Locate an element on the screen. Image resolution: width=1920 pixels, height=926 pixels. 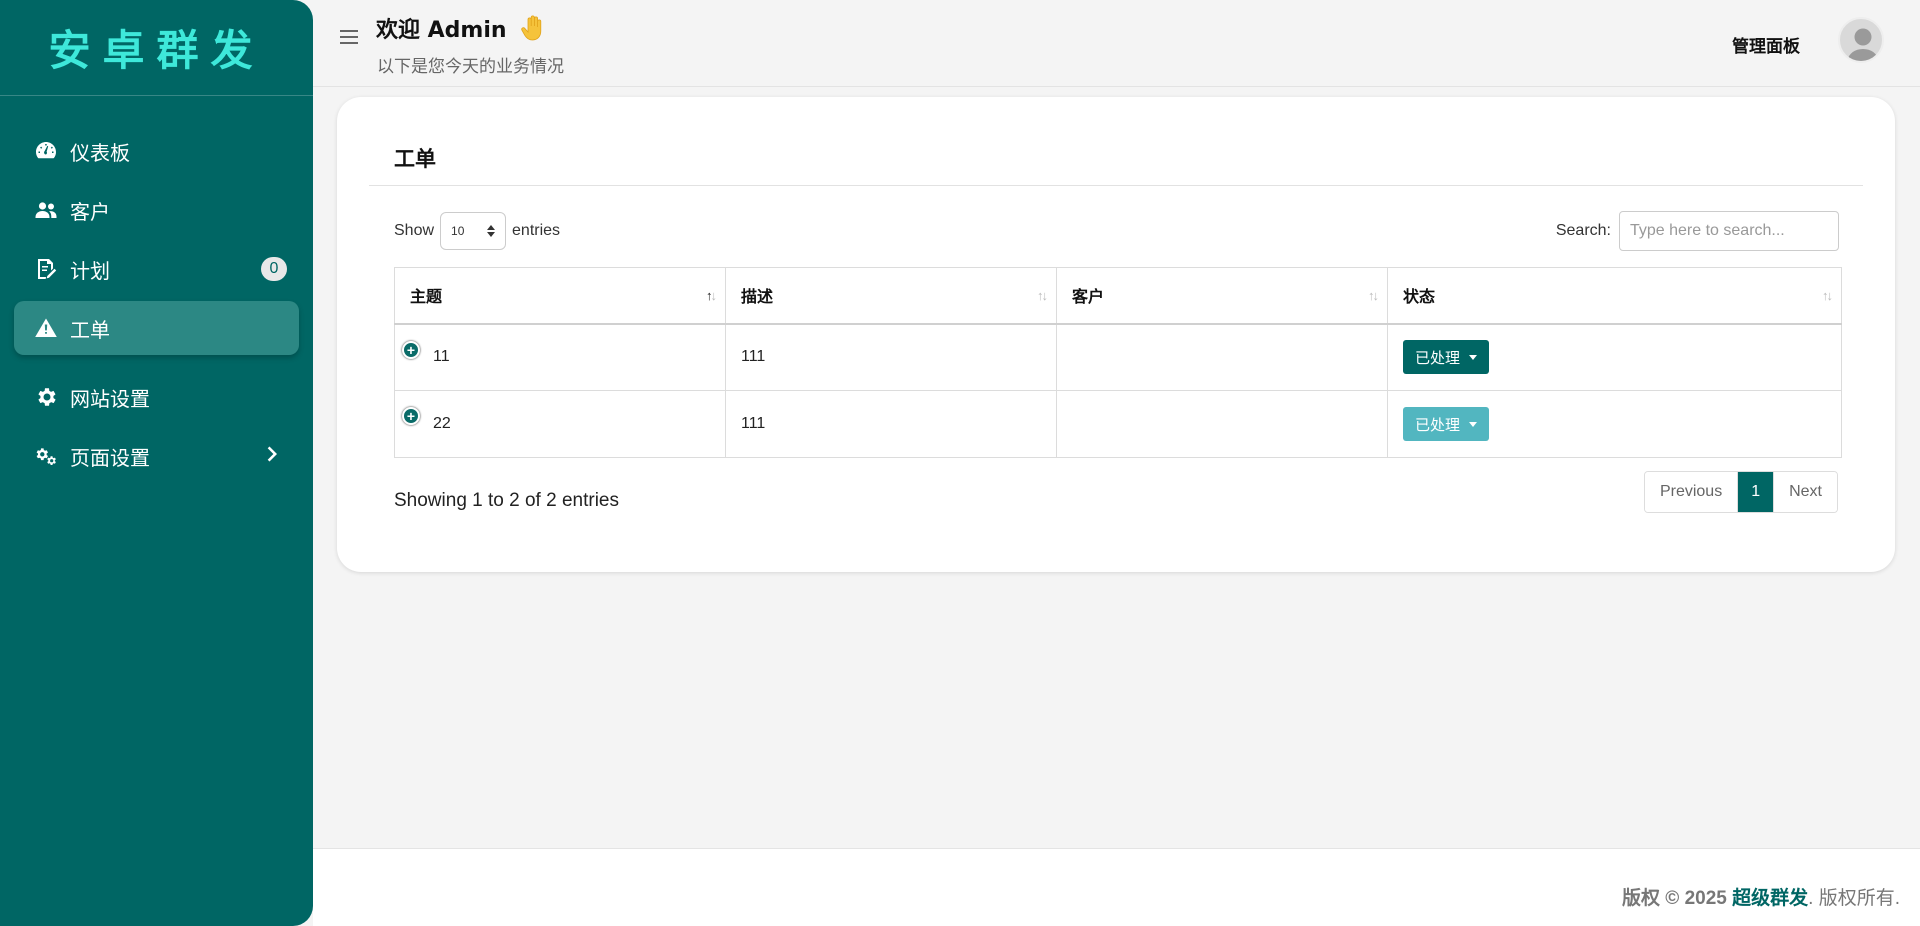
copyright: 版权 © 2025 超级群发. 版权所有. is located at coordinates (1761, 896).